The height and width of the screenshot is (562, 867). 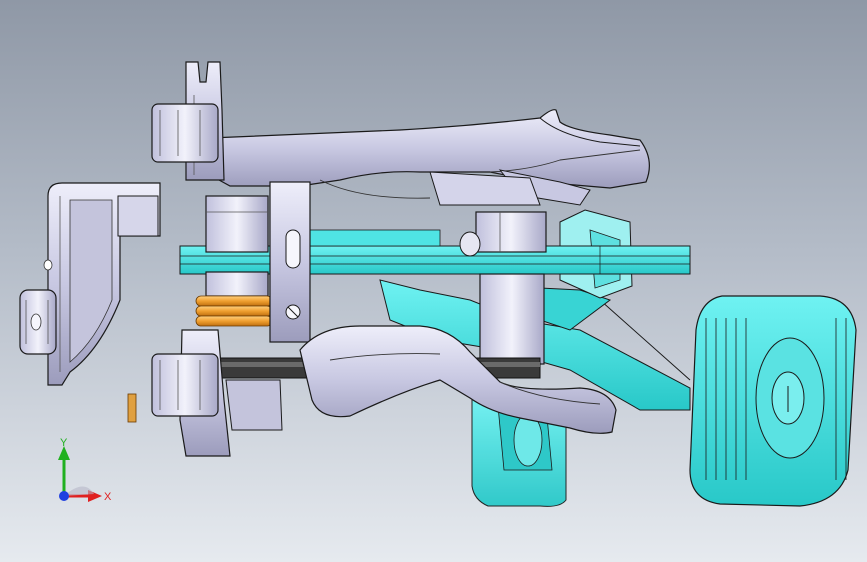 I want to click on x-axis-label: X, so click(x=108, y=497).